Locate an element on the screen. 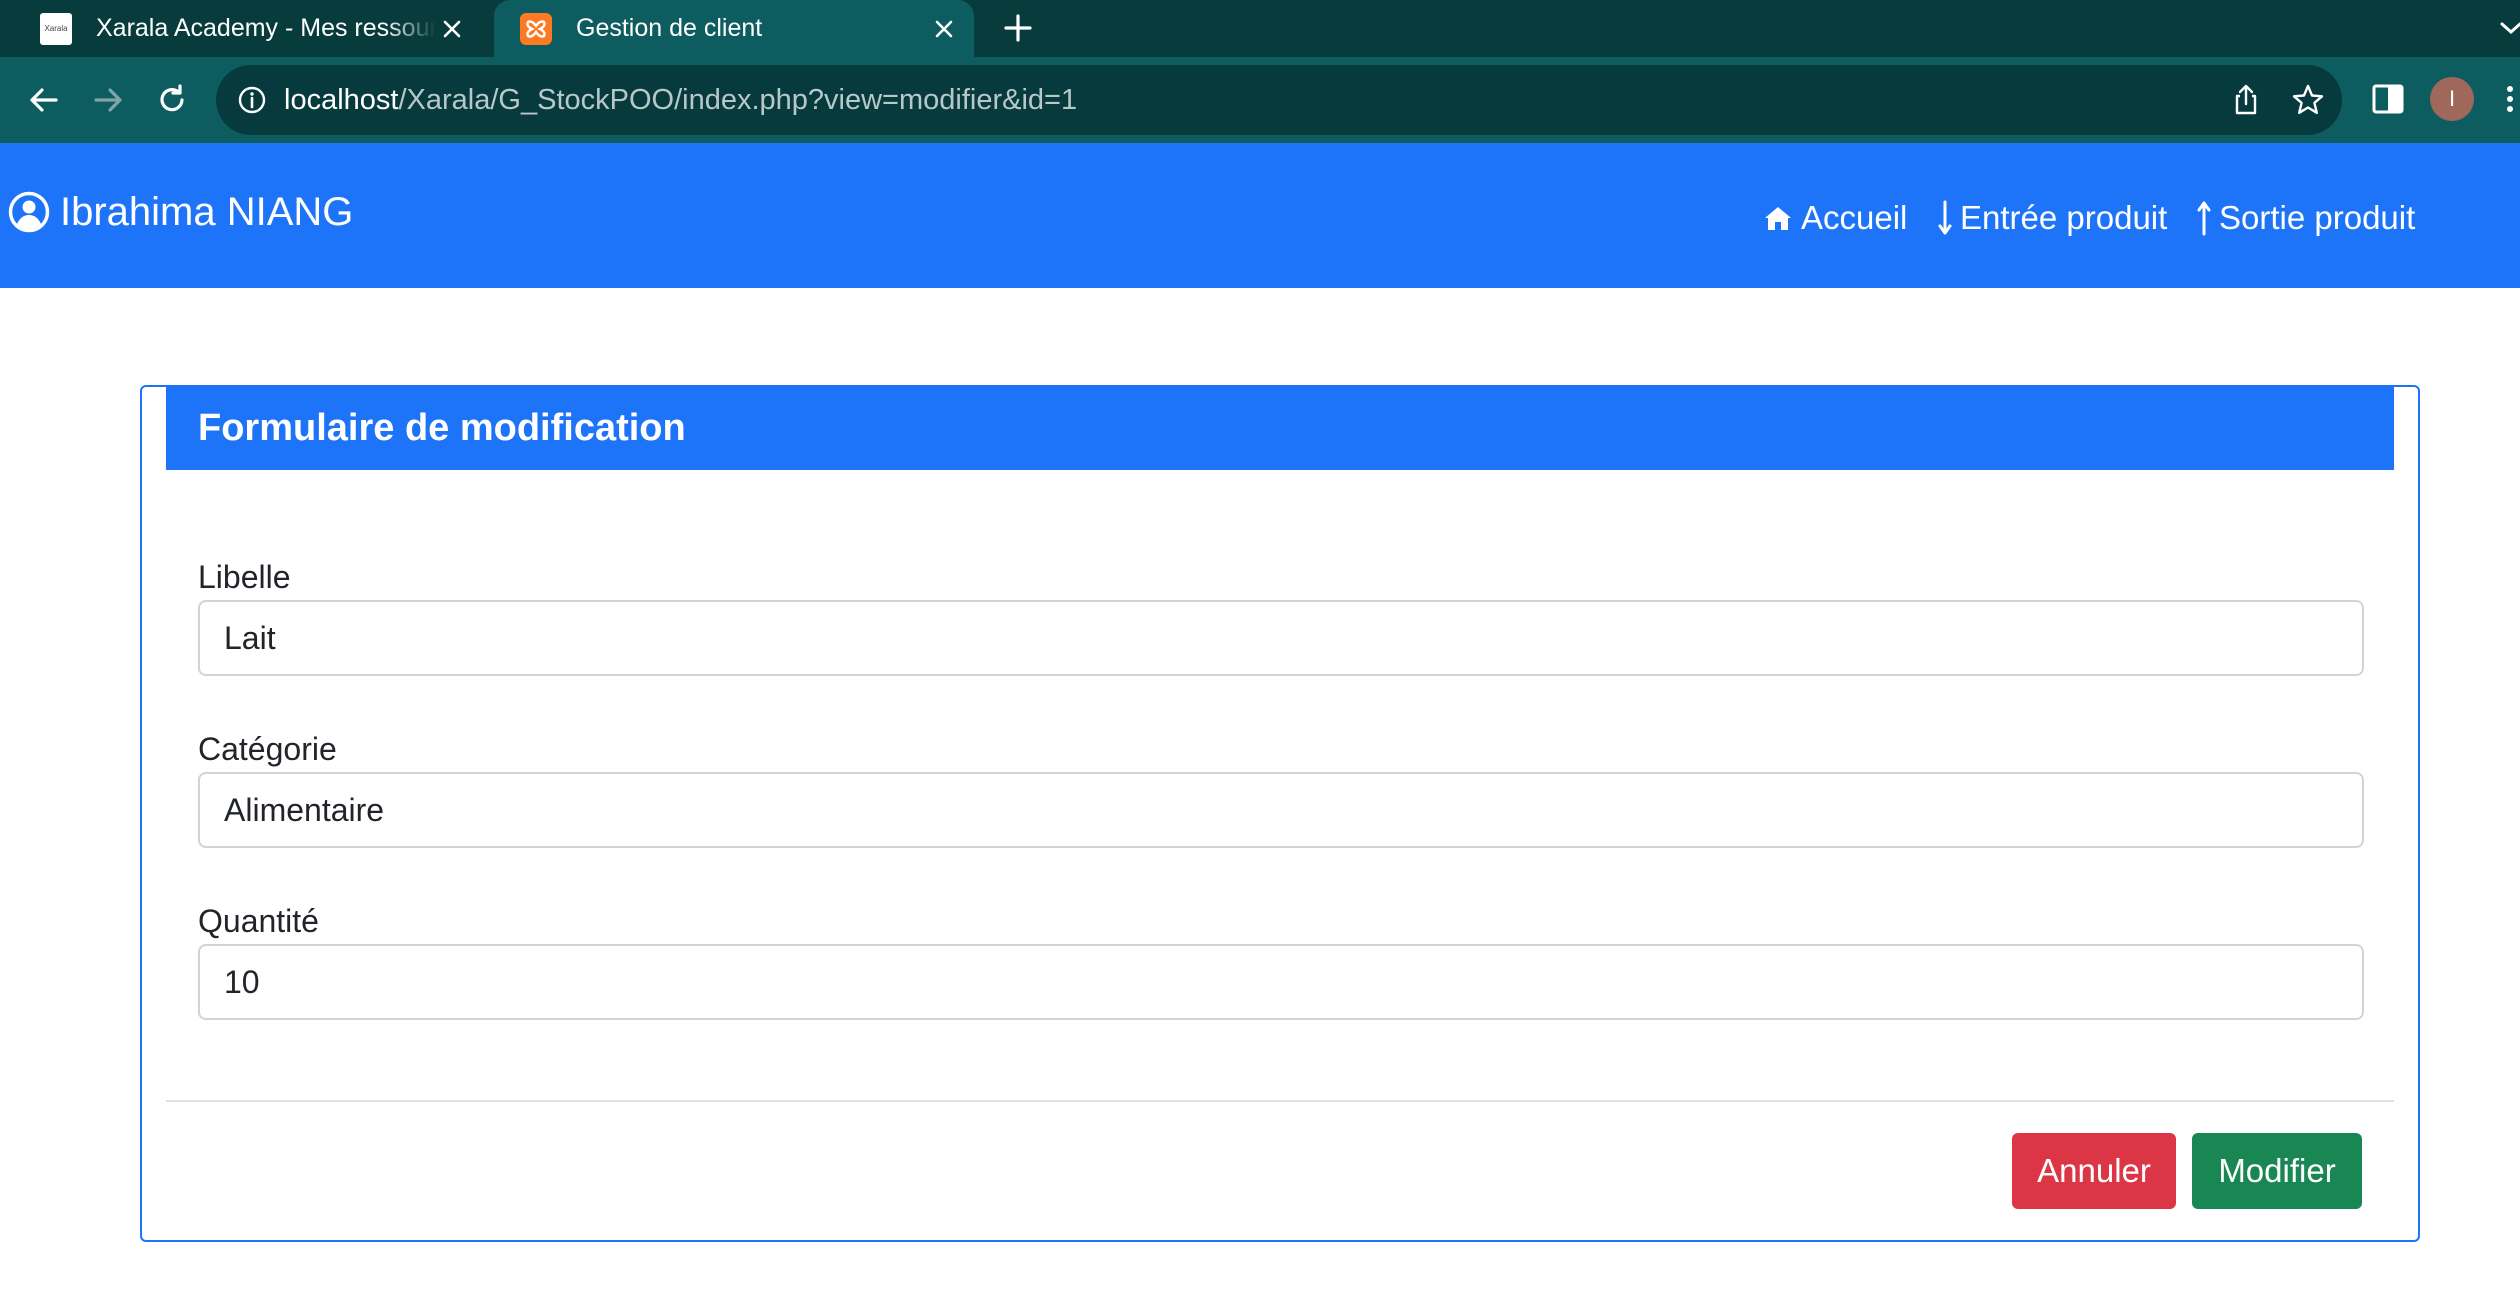  favicon-text: Xarala is located at coordinates (56, 28).